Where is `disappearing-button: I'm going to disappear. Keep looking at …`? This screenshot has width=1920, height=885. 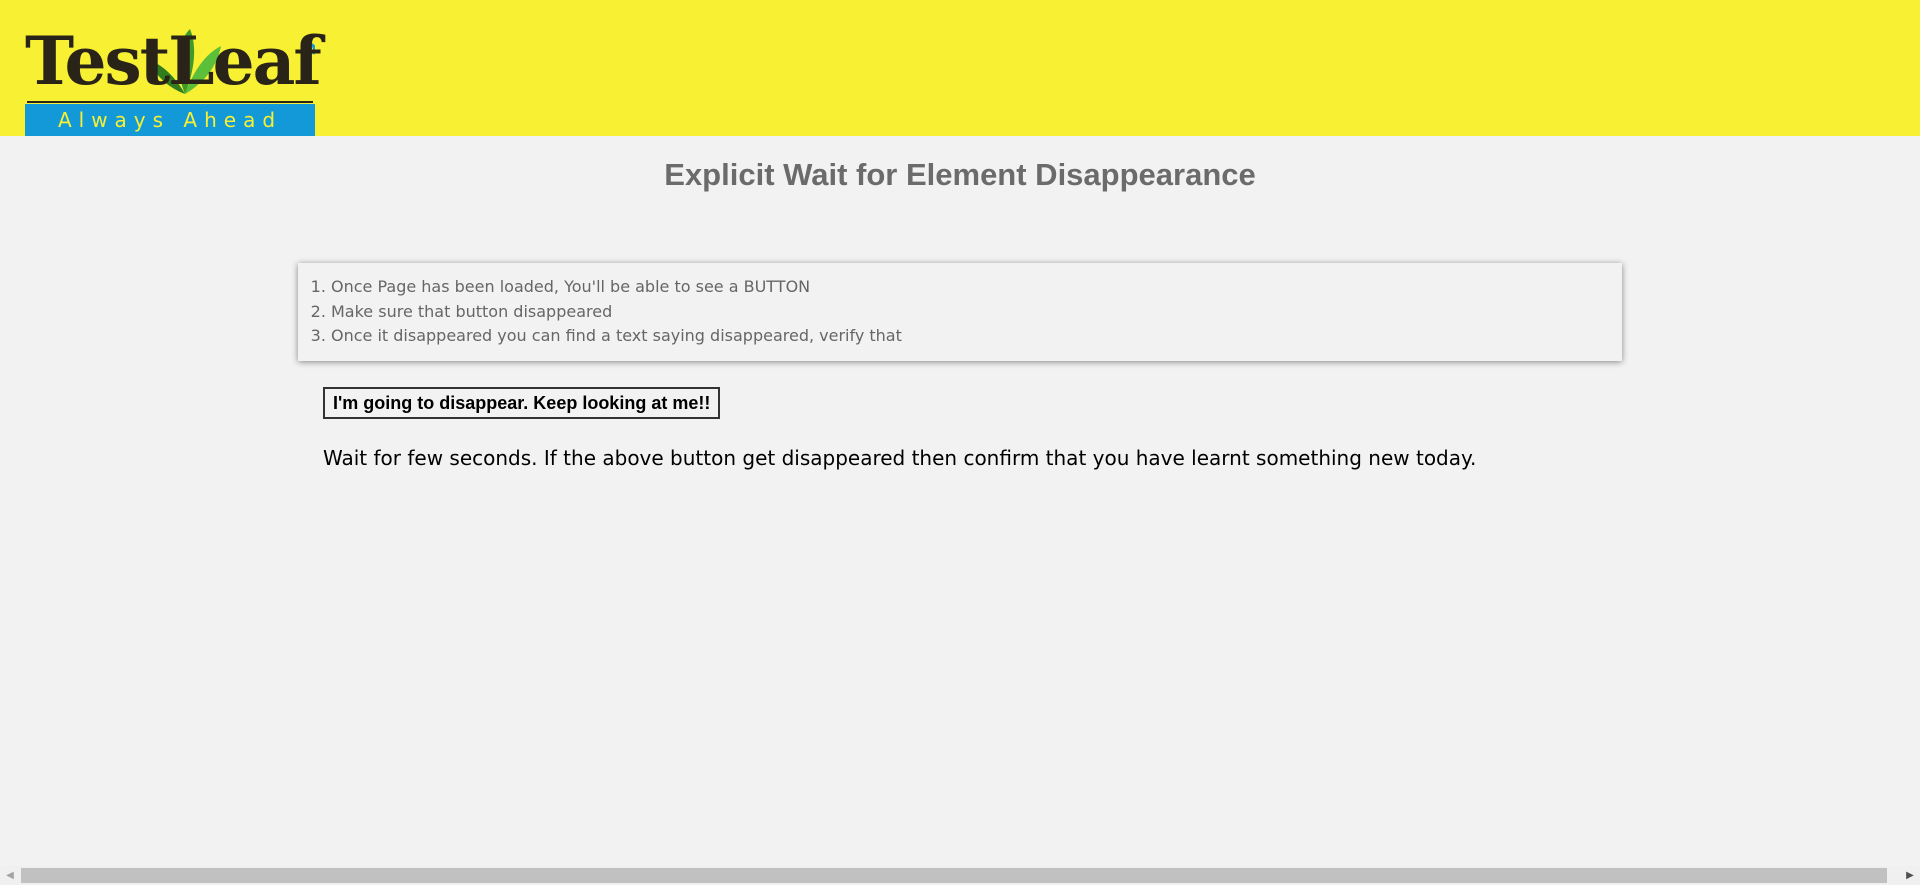 disappearing-button: I'm going to disappear. Keep looking at … is located at coordinates (522, 403).